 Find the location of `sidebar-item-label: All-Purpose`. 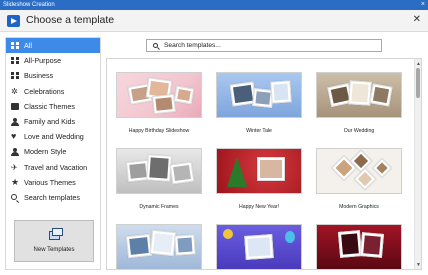

sidebar-item-label: All-Purpose is located at coordinates (43, 61).